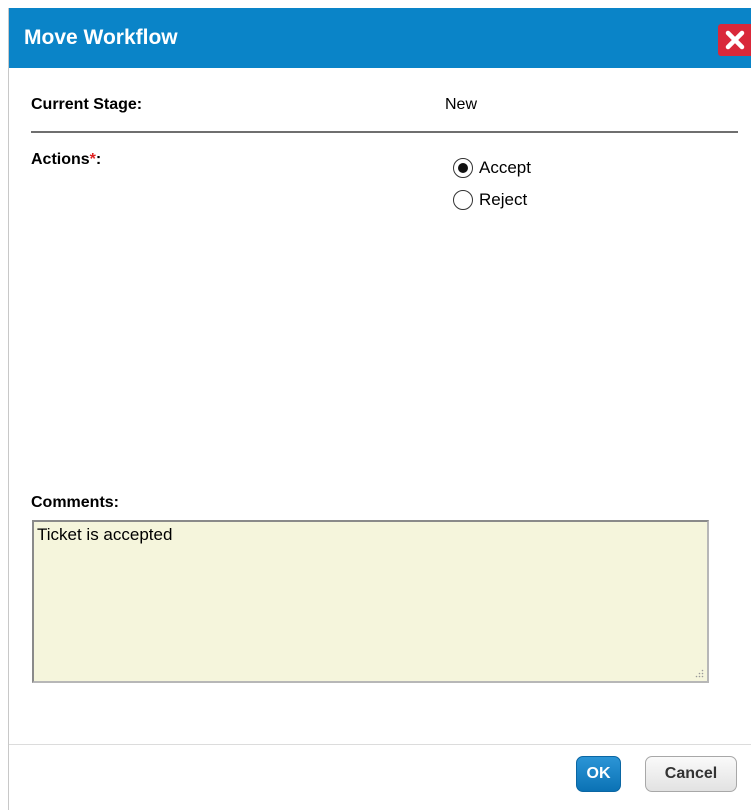 Image resolution: width=751 pixels, height=810 pixels. I want to click on dialog-titlebar: Move Workflow, so click(380, 38).